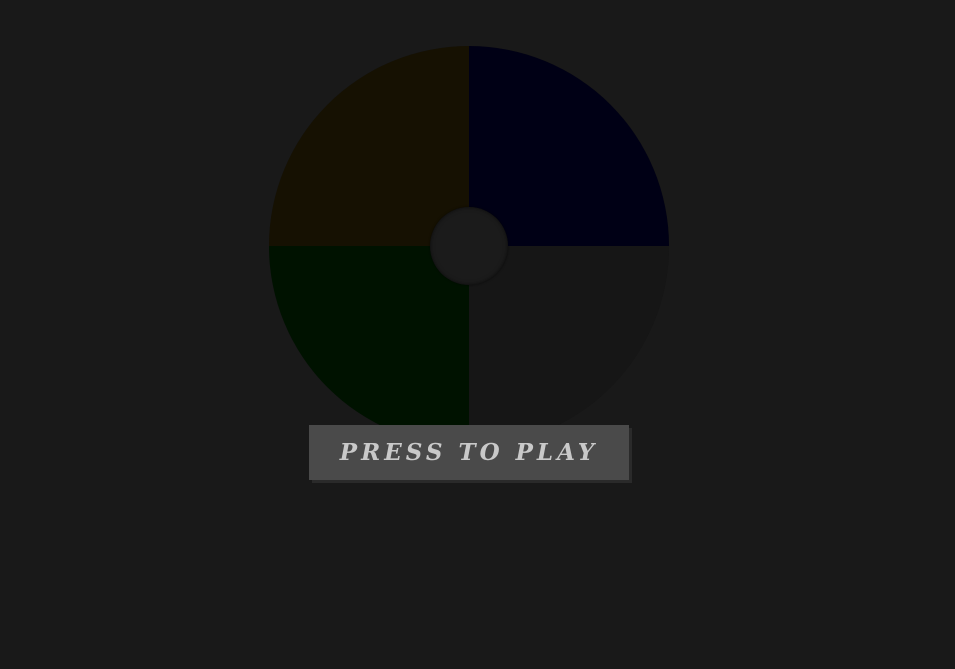 The width and height of the screenshot is (955, 669). What do you see at coordinates (569, 146) in the screenshot?
I see `blue-pad` at bounding box center [569, 146].